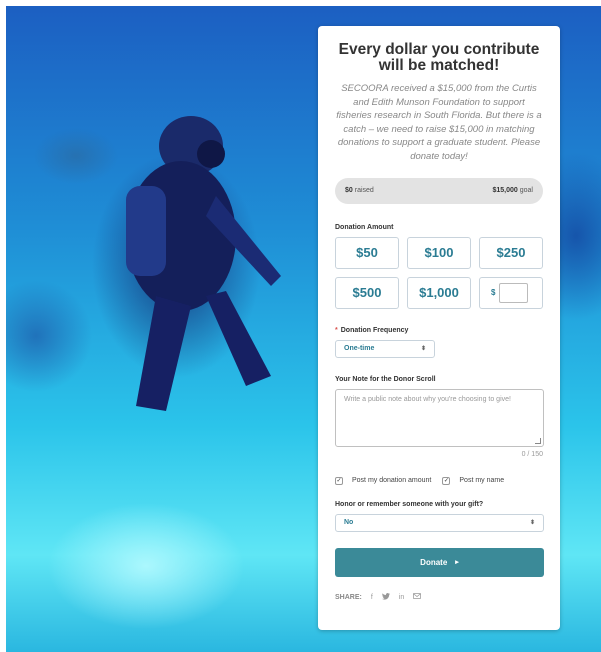  What do you see at coordinates (203, 263) in the screenshot?
I see `diver-image` at bounding box center [203, 263].